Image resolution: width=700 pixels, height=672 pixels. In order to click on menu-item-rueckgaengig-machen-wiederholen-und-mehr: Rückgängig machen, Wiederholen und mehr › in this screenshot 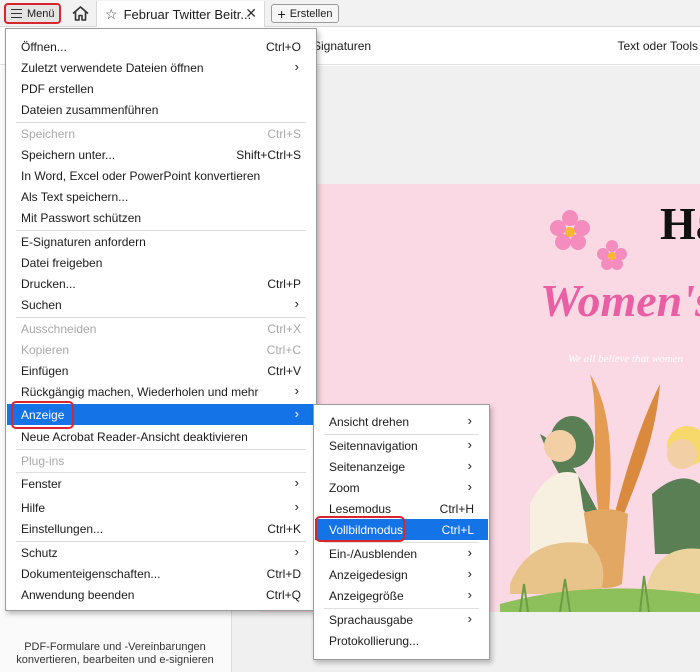, I will do `click(161, 391)`.